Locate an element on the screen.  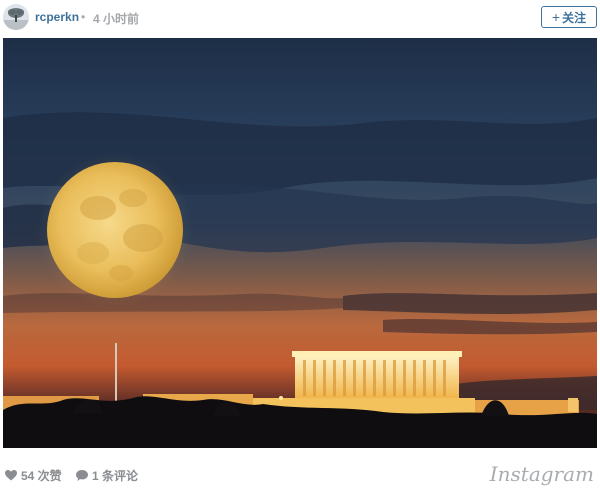
avatar is located at coordinates (16, 17).